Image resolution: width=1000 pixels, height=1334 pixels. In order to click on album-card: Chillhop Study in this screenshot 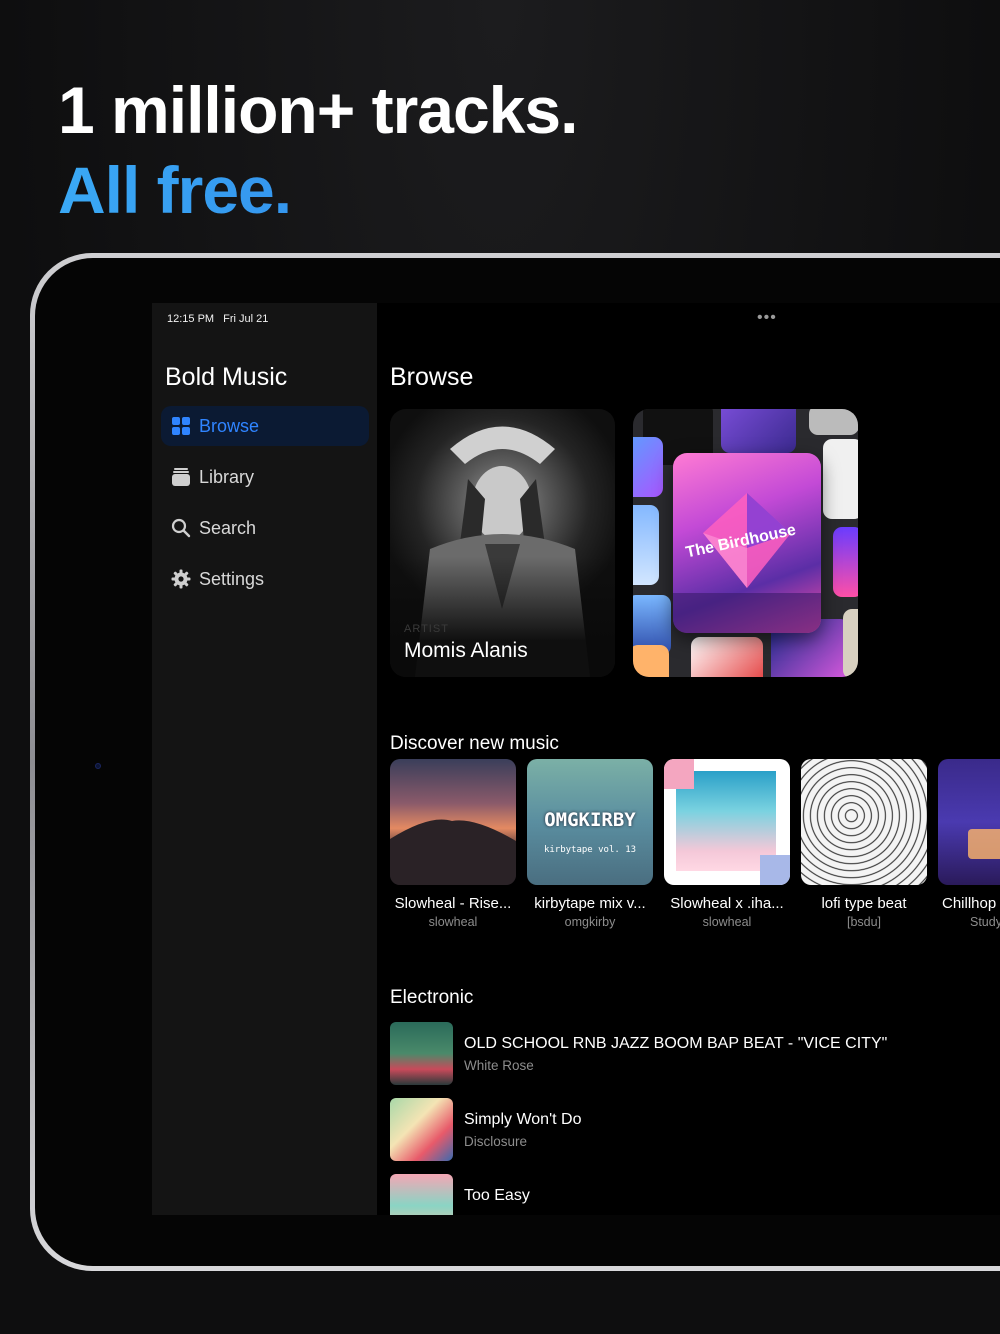, I will do `click(969, 844)`.